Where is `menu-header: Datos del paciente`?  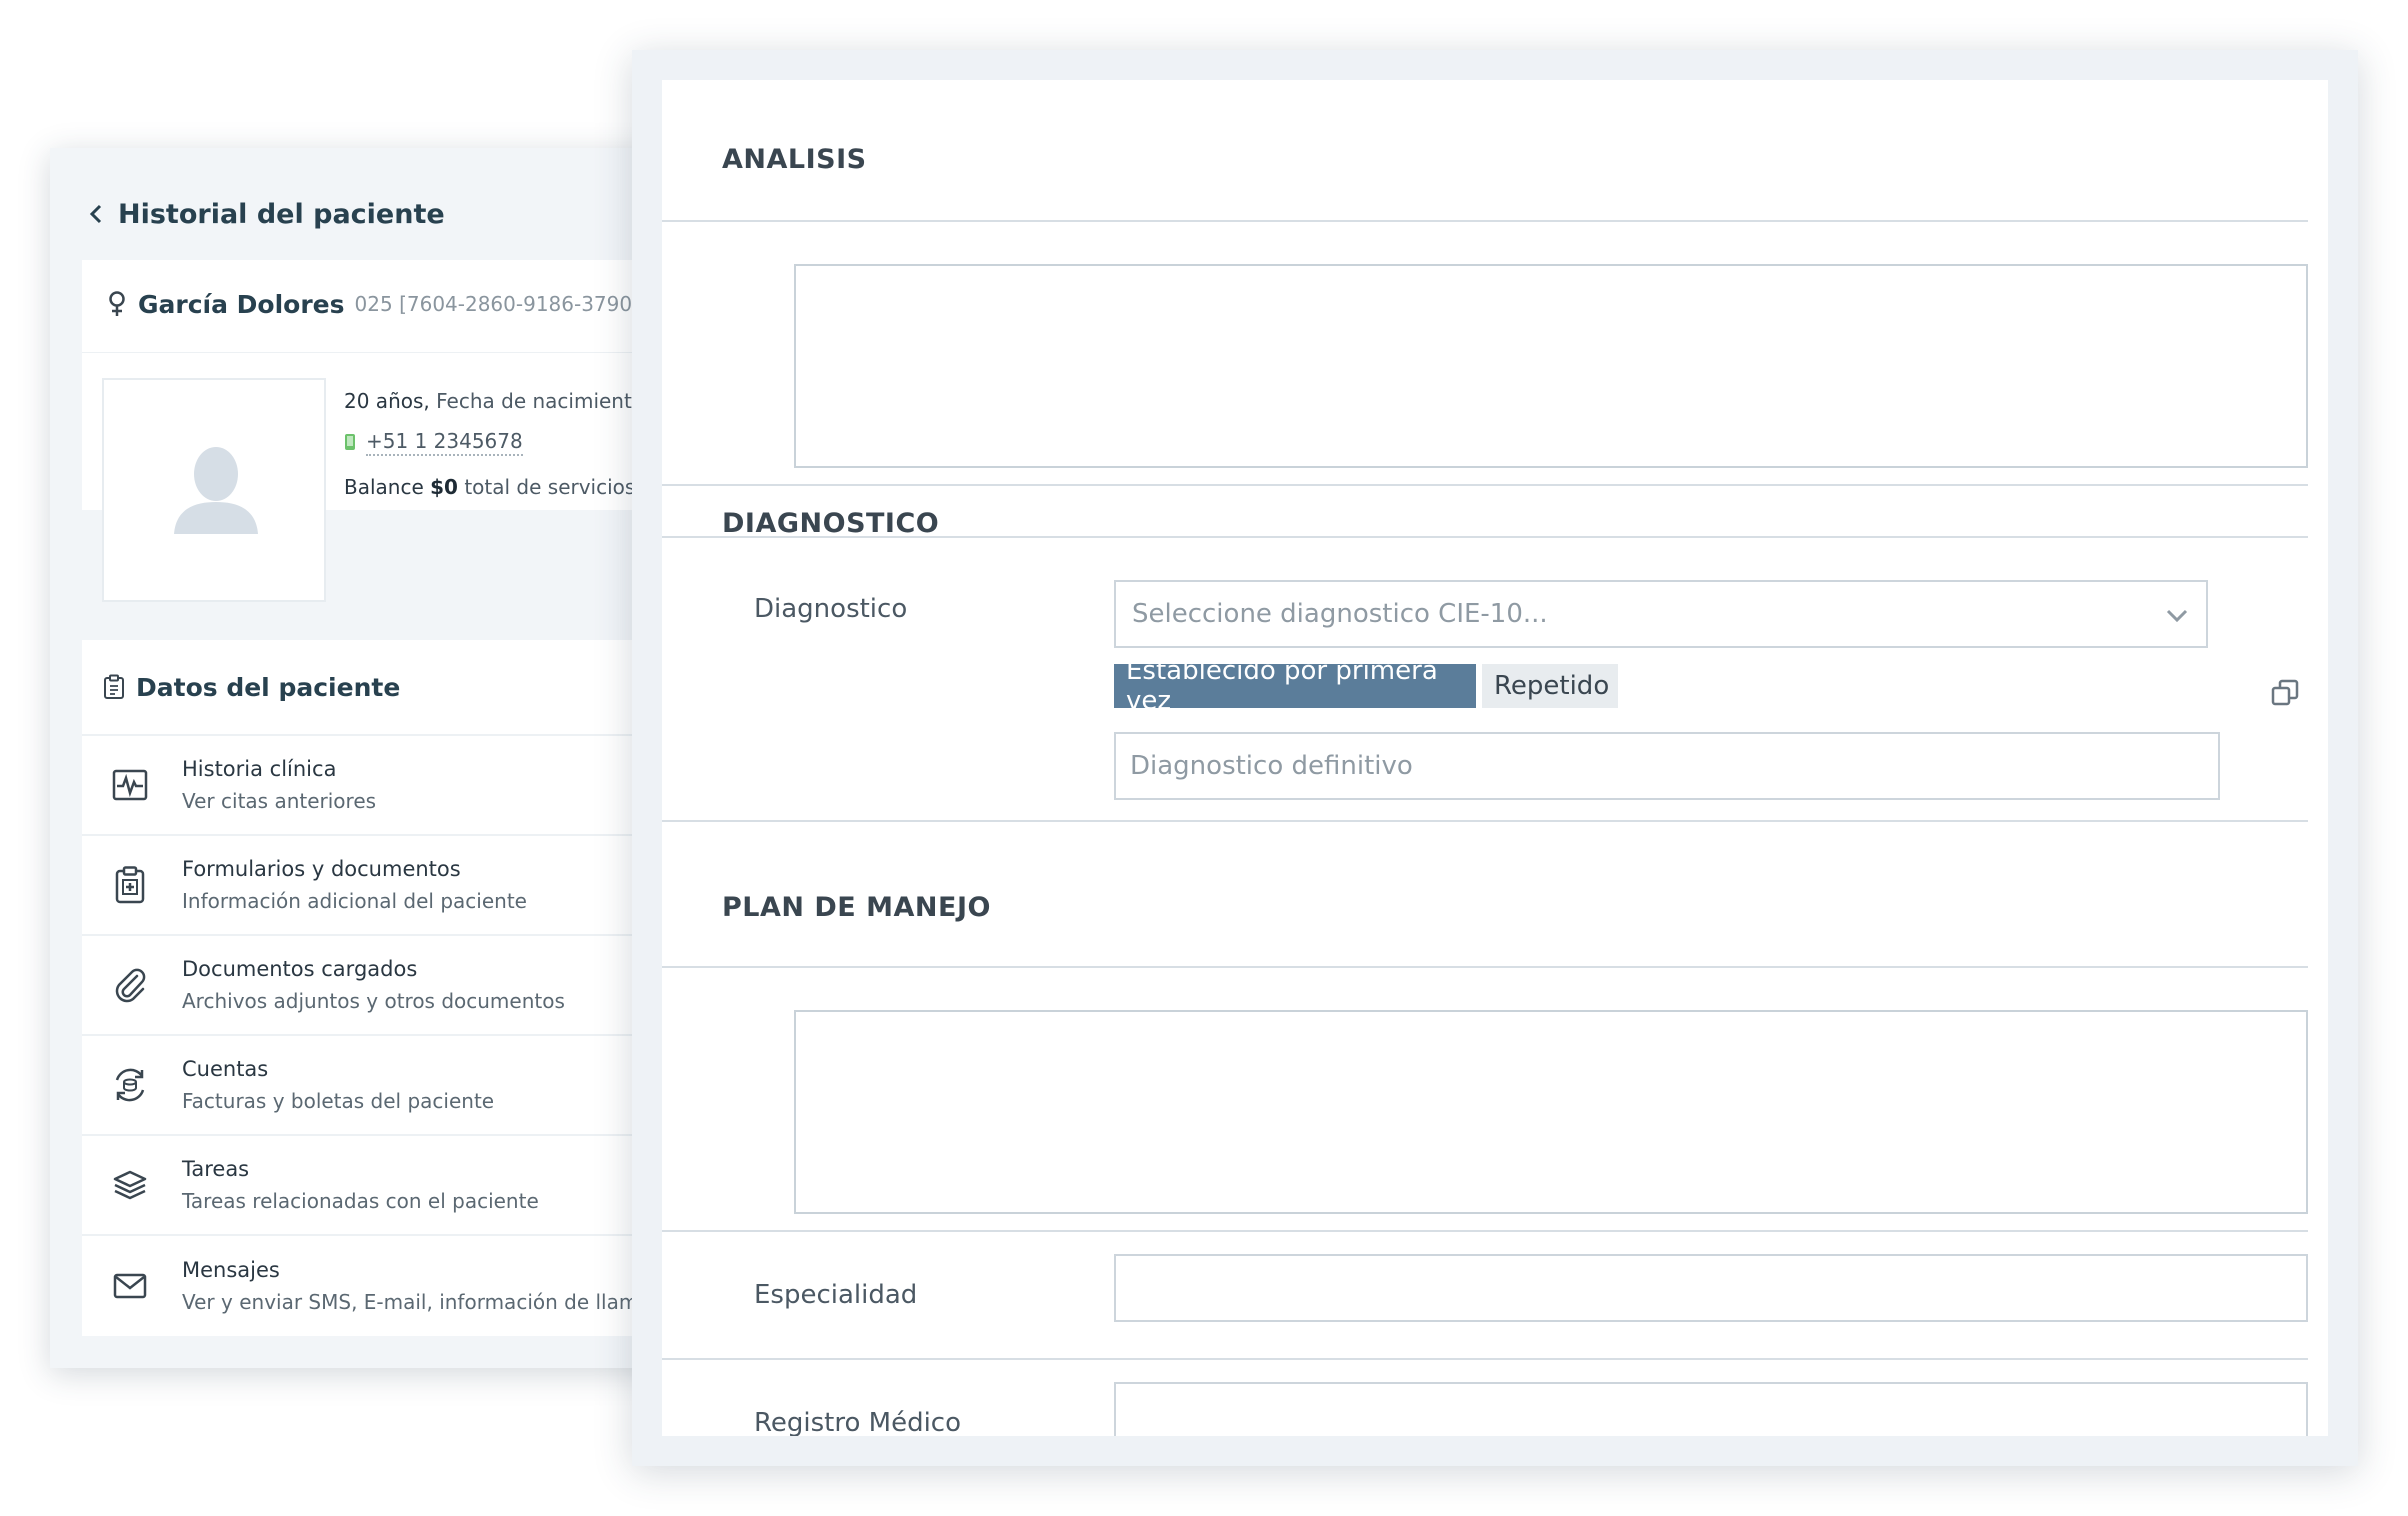 menu-header: Datos del paciente is located at coordinates (376, 688).